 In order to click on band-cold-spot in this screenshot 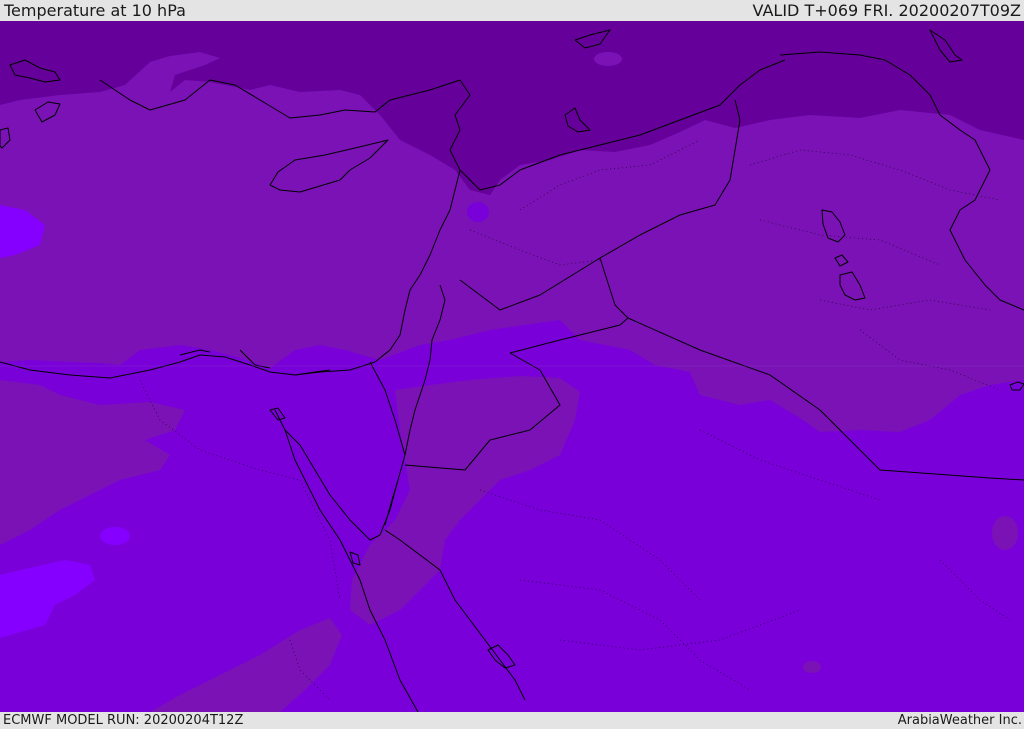, I will do `click(1005, 533)`.